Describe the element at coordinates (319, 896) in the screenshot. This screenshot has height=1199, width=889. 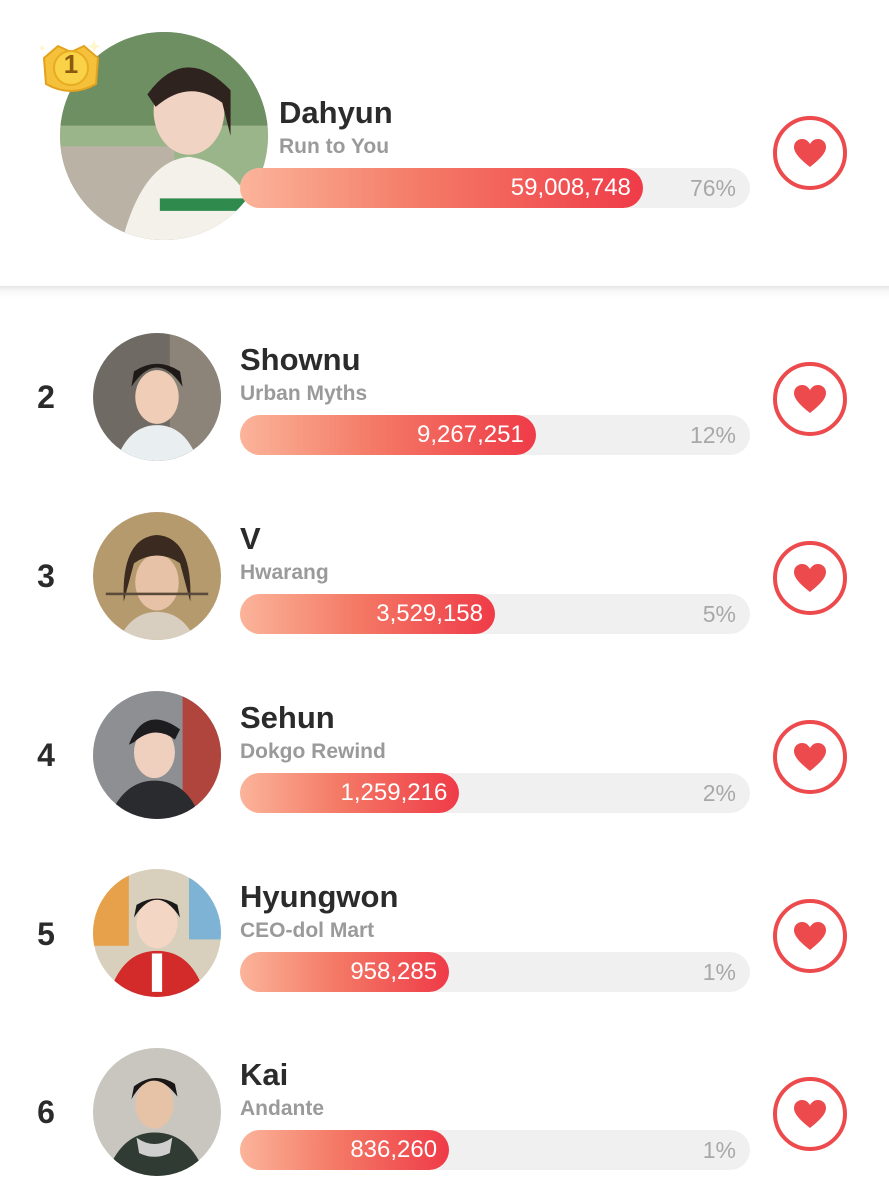
I see `name: Hyungwon` at that location.